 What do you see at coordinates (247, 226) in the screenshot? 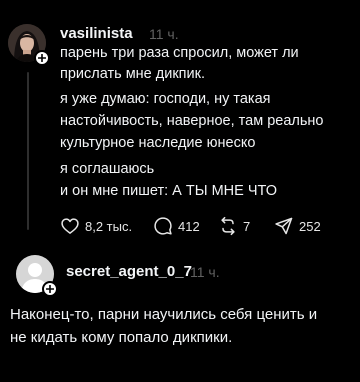
I see `repost-count: 7` at bounding box center [247, 226].